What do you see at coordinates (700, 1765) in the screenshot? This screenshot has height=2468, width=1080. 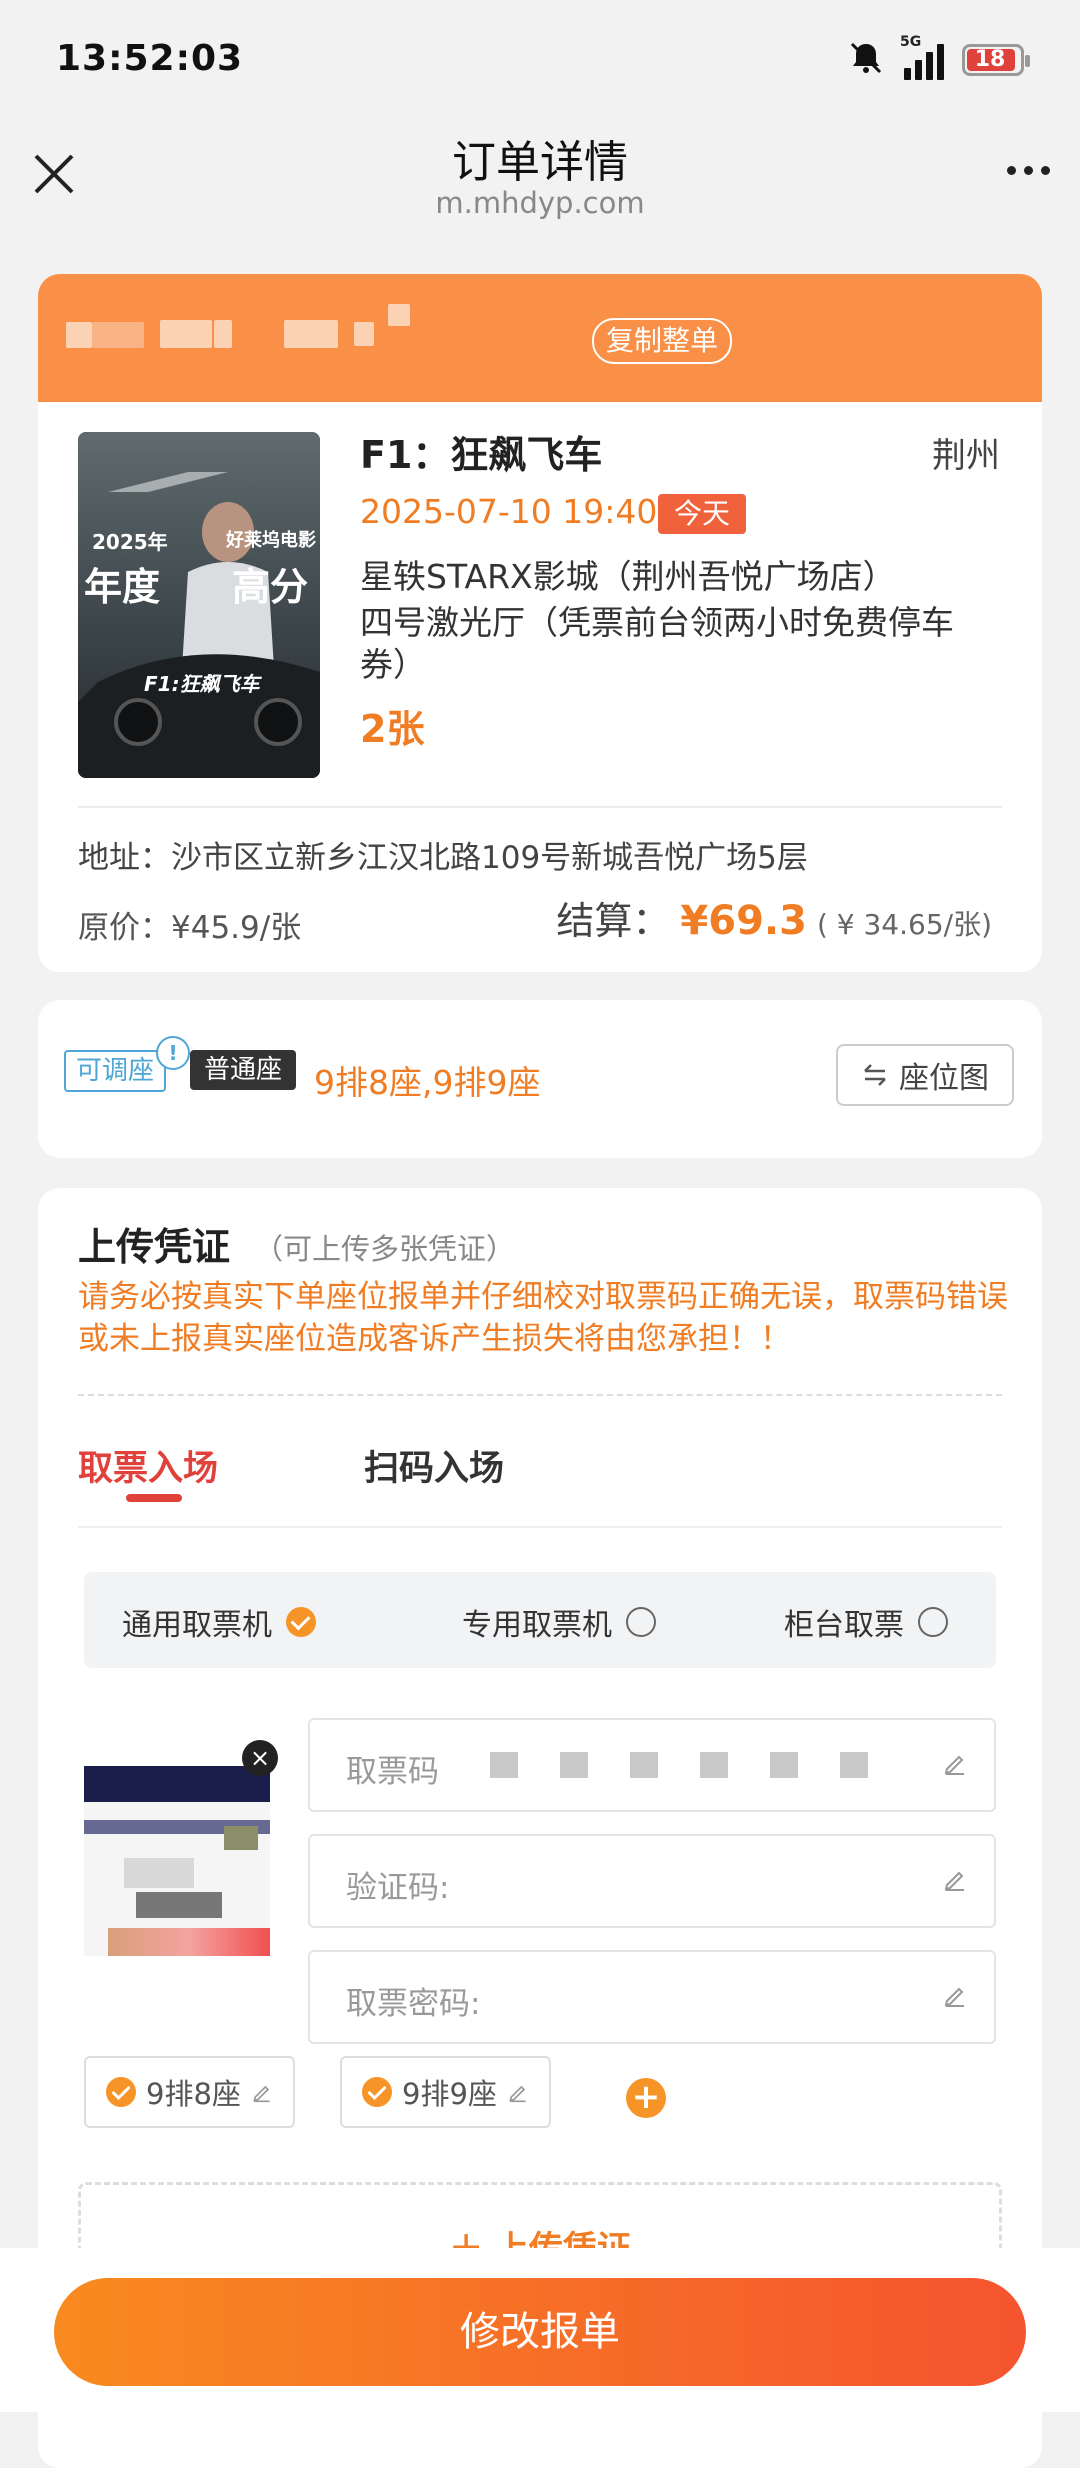 I see `masked-value` at bounding box center [700, 1765].